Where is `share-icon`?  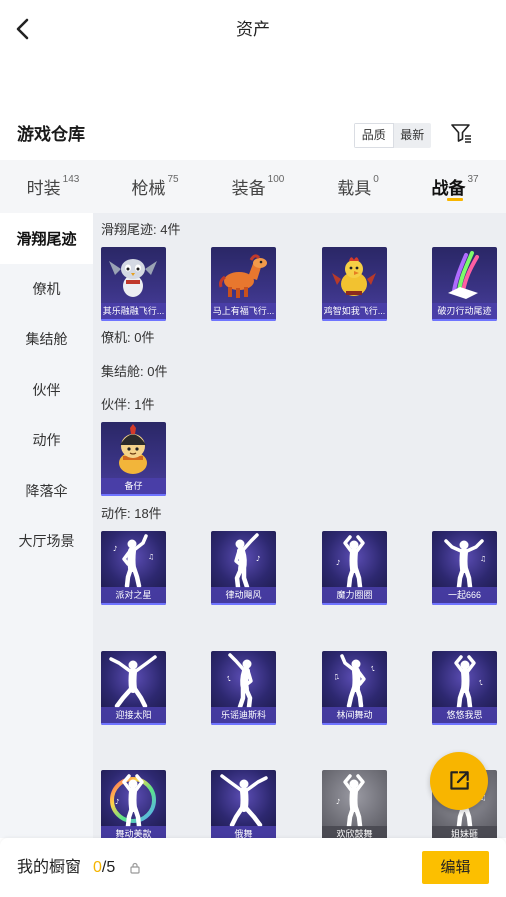
share-icon is located at coordinates (459, 780).